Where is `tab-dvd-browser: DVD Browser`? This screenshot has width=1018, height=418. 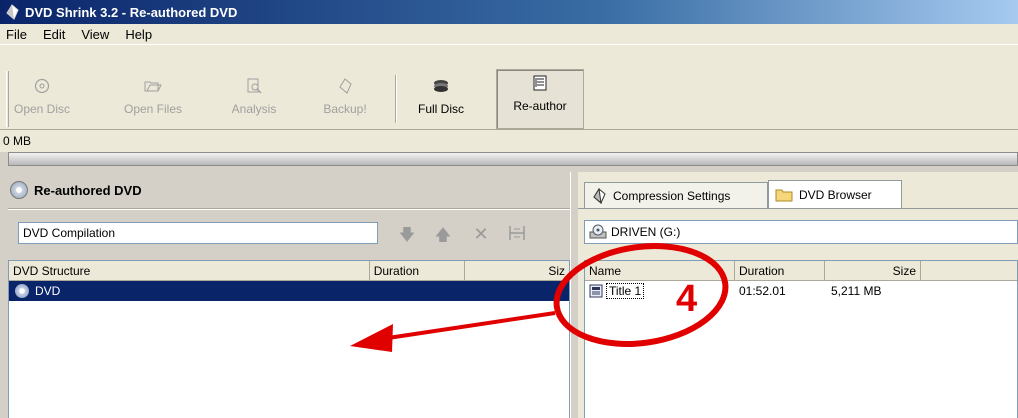 tab-dvd-browser: DVD Browser is located at coordinates (835, 194).